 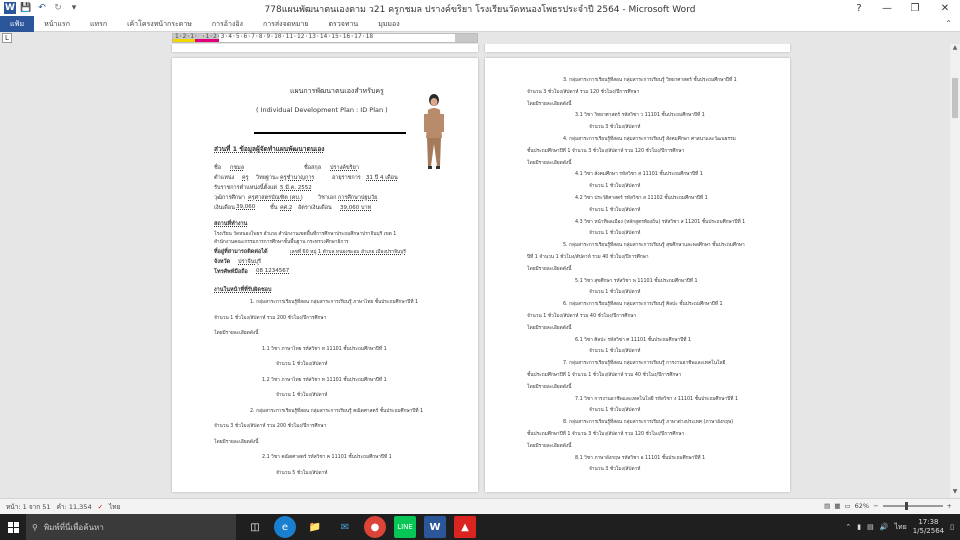 I want to click on zoom-slider, so click(x=912, y=506).